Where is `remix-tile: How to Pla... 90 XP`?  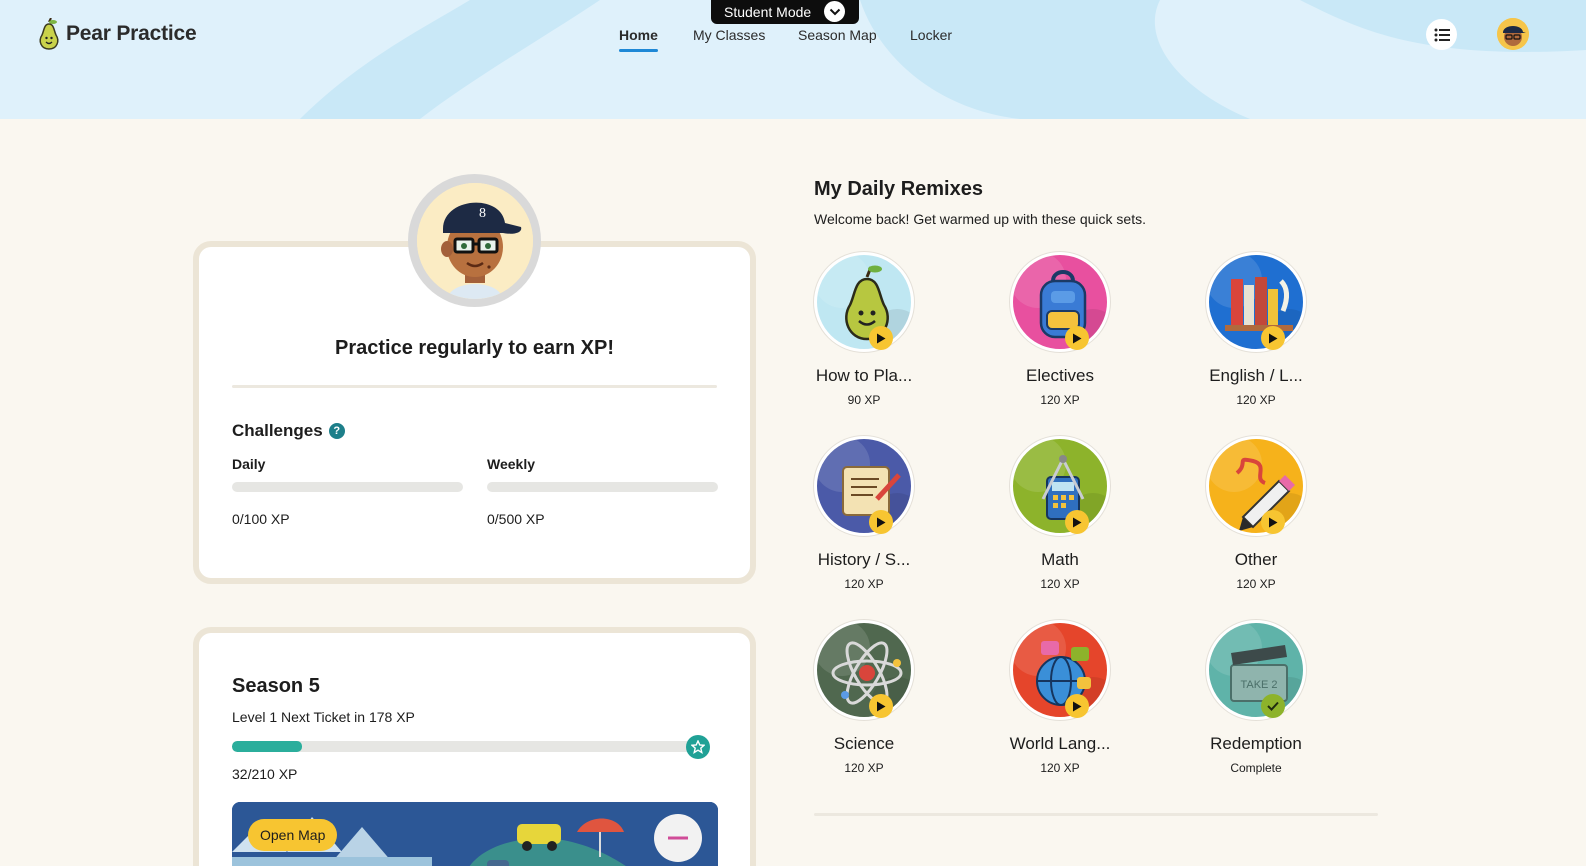 remix-tile: How to Pla... 90 XP is located at coordinates (864, 329).